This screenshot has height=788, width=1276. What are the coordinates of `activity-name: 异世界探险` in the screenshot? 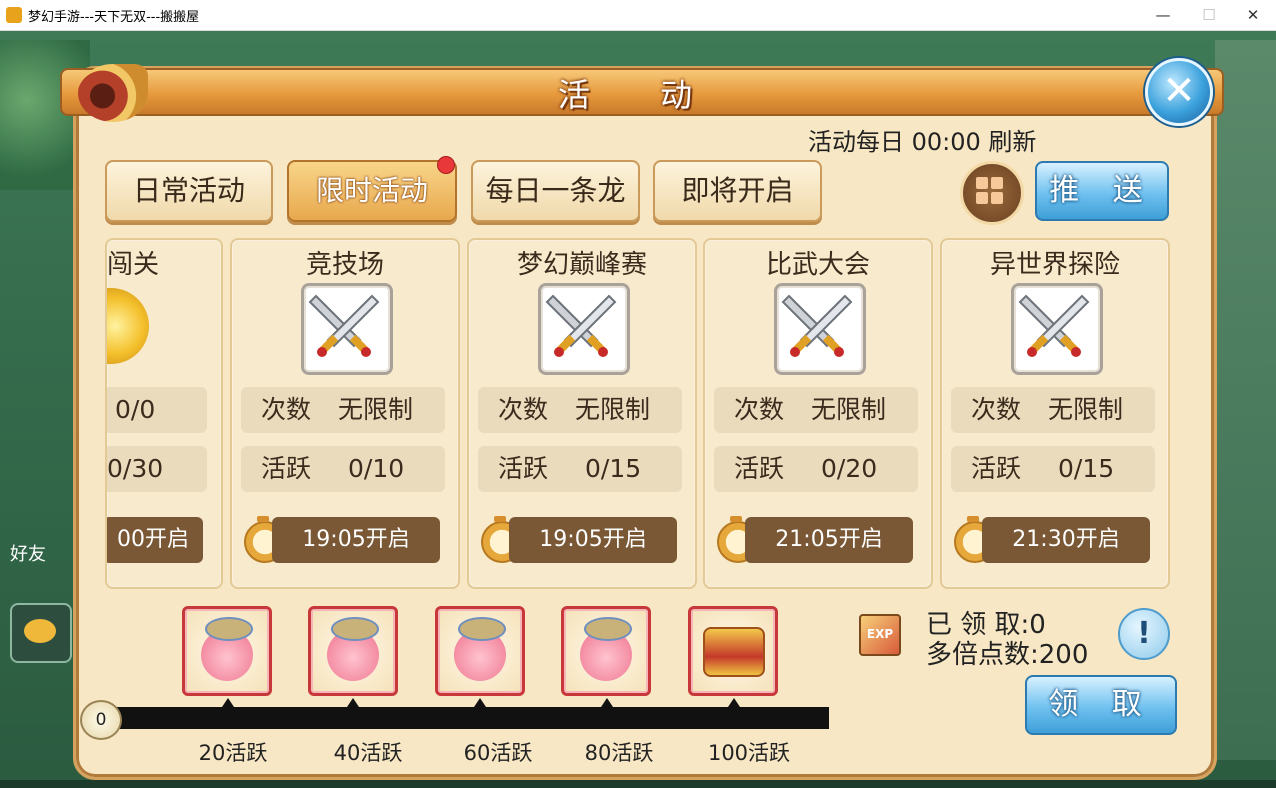 It's located at (1054, 265).